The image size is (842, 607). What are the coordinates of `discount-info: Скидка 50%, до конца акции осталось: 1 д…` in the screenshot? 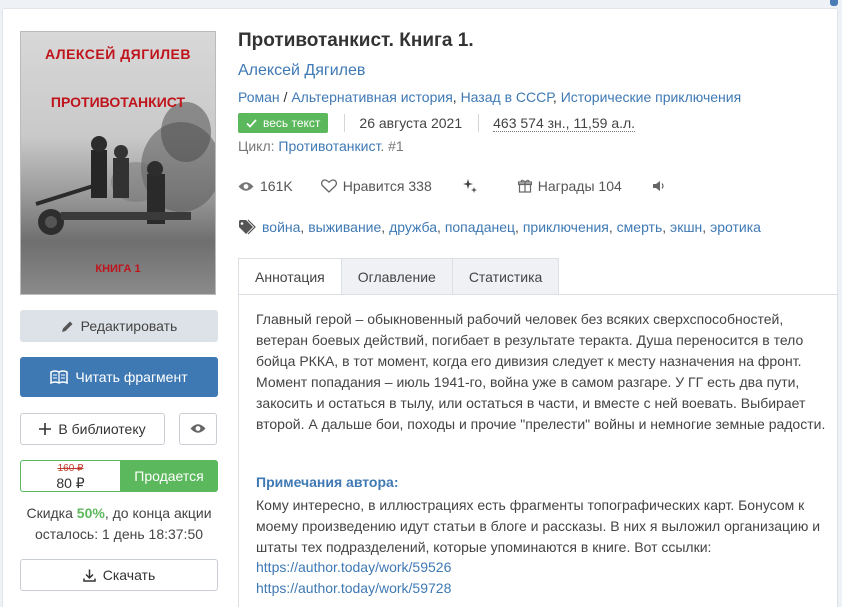 It's located at (119, 524).